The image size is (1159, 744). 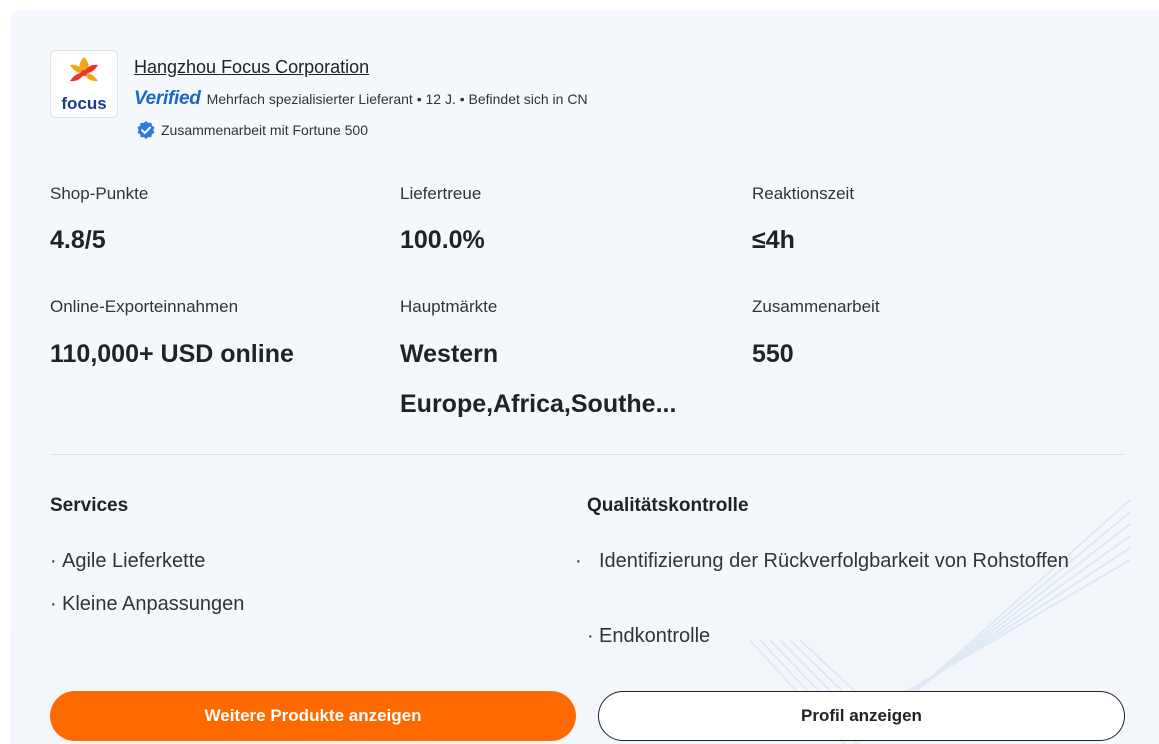 What do you see at coordinates (146, 130) in the screenshot?
I see `verified-check-icon` at bounding box center [146, 130].